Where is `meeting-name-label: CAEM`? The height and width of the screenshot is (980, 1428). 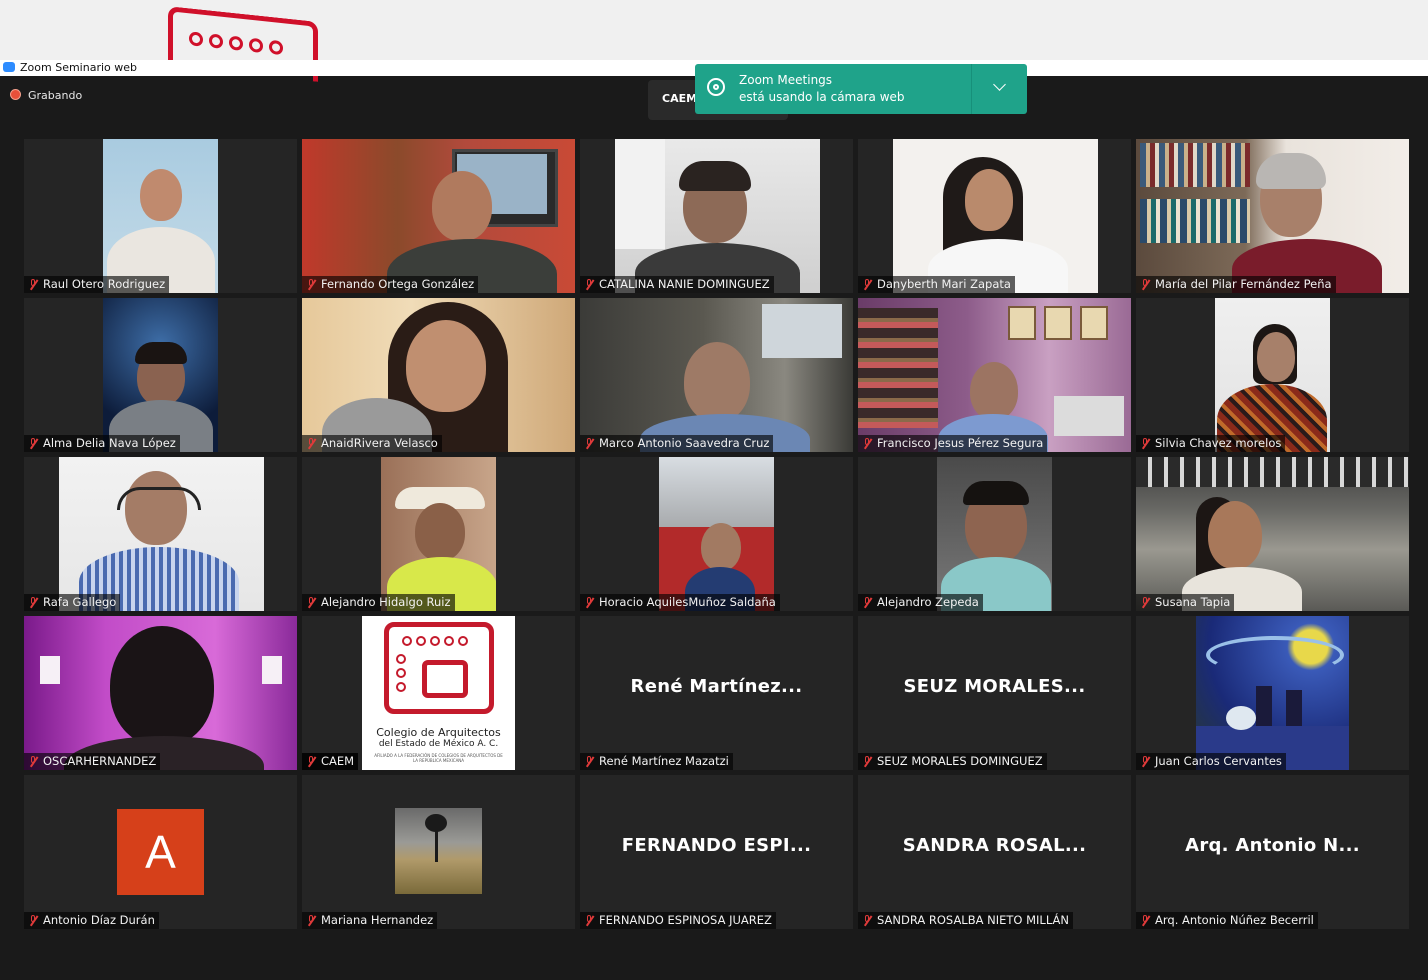
meeting-name-label: CAEM is located at coordinates (680, 98).